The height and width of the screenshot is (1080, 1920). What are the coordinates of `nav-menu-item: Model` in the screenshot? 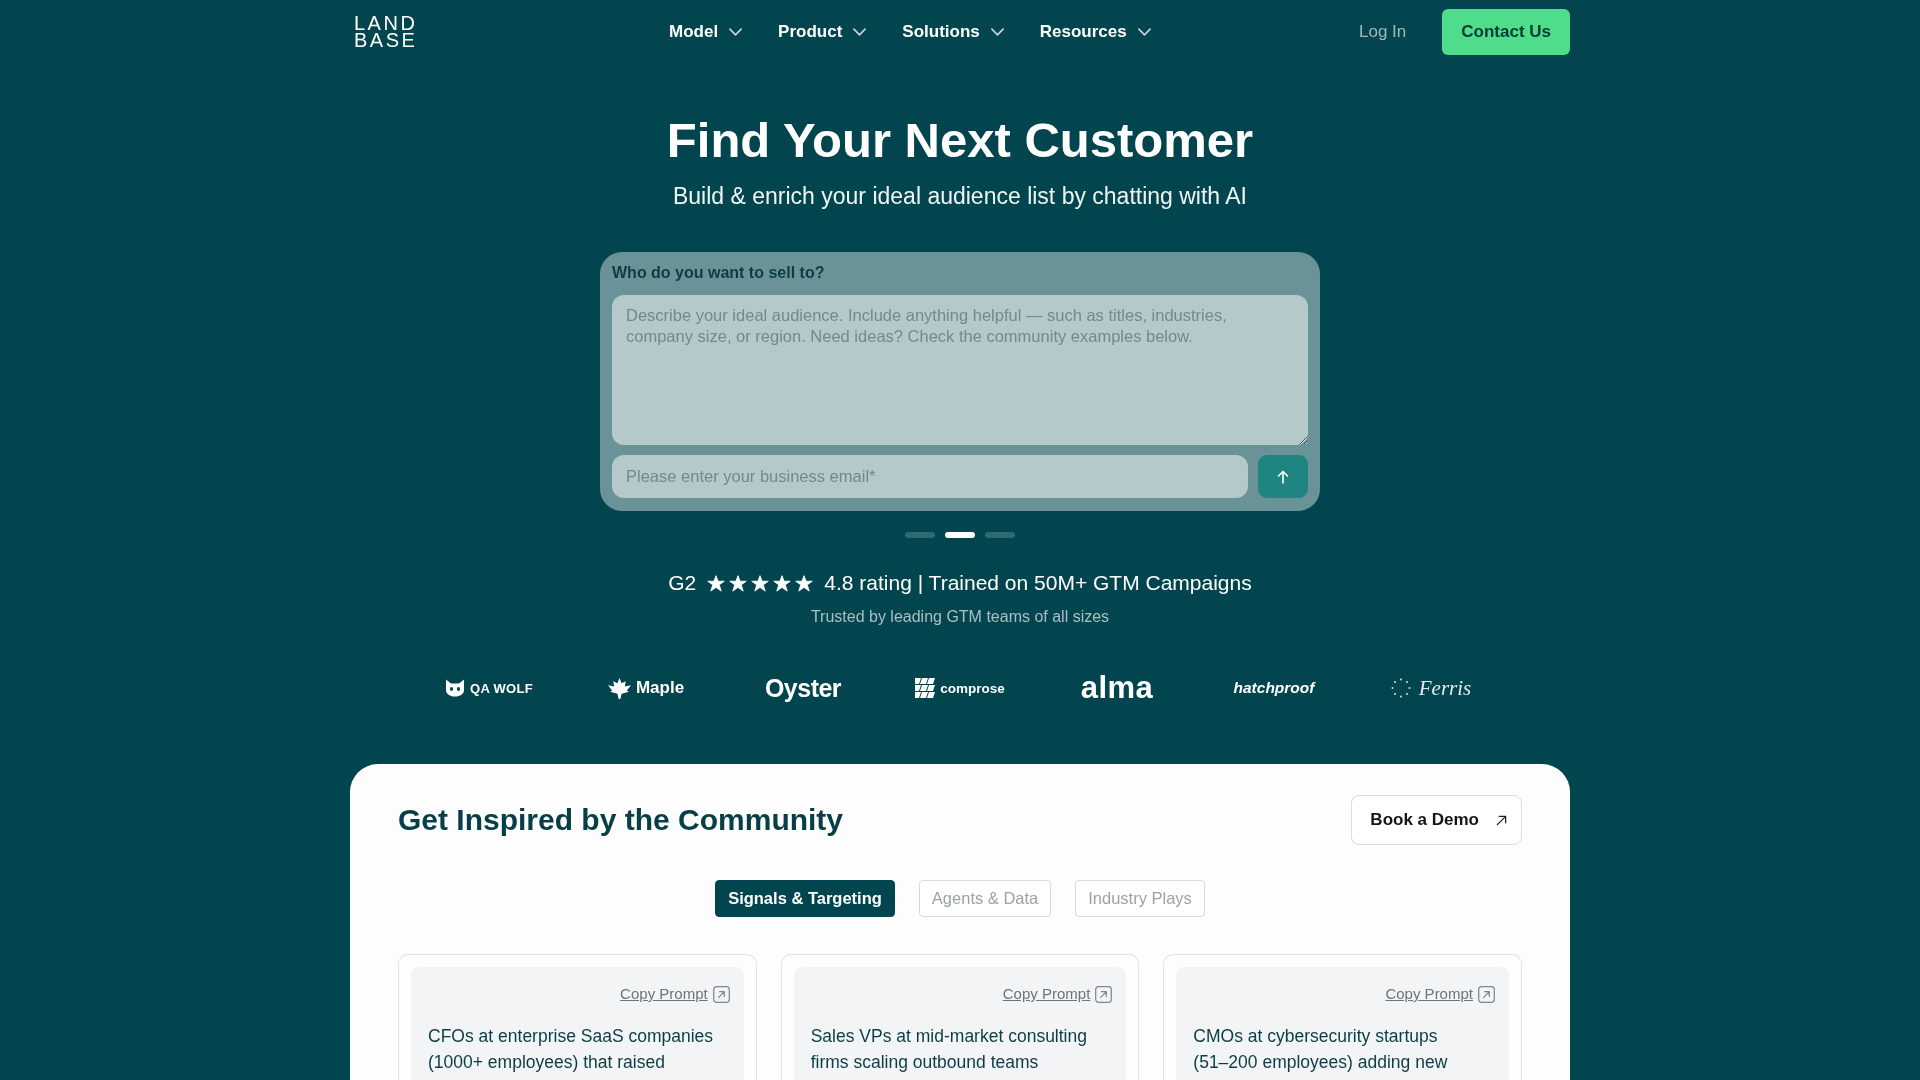 It's located at (706, 32).